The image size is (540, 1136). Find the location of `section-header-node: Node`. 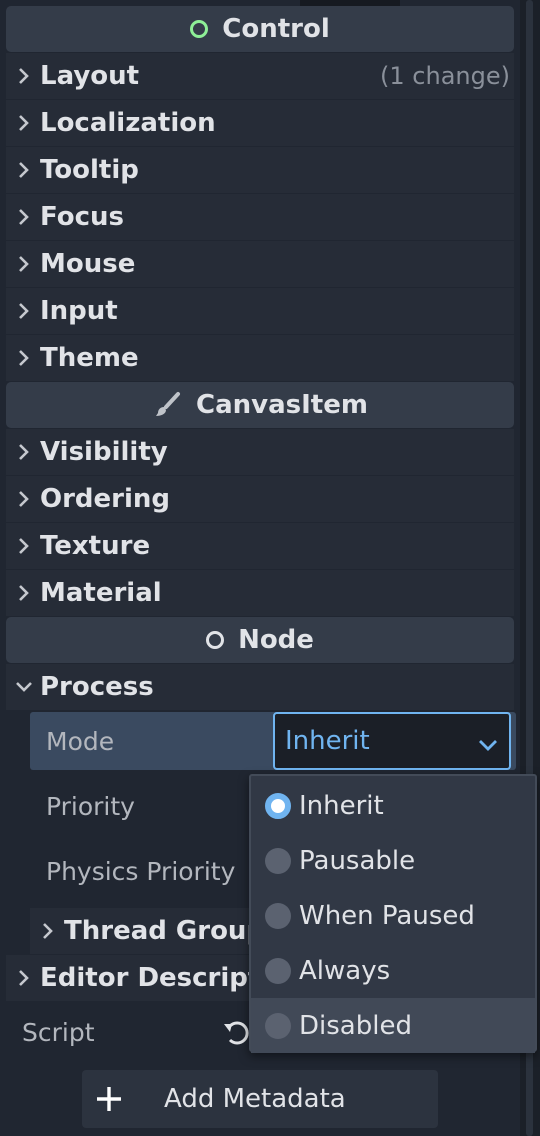

section-header-node: Node is located at coordinates (260, 640).